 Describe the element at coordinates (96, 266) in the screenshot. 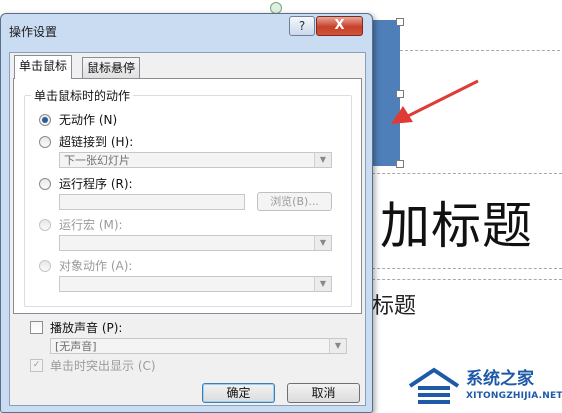

I see `label-object-action: 对象动作 (A):` at that location.